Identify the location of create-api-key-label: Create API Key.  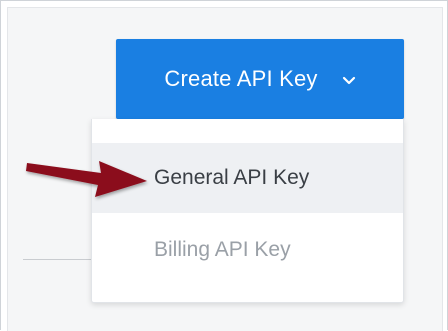
(241, 78).